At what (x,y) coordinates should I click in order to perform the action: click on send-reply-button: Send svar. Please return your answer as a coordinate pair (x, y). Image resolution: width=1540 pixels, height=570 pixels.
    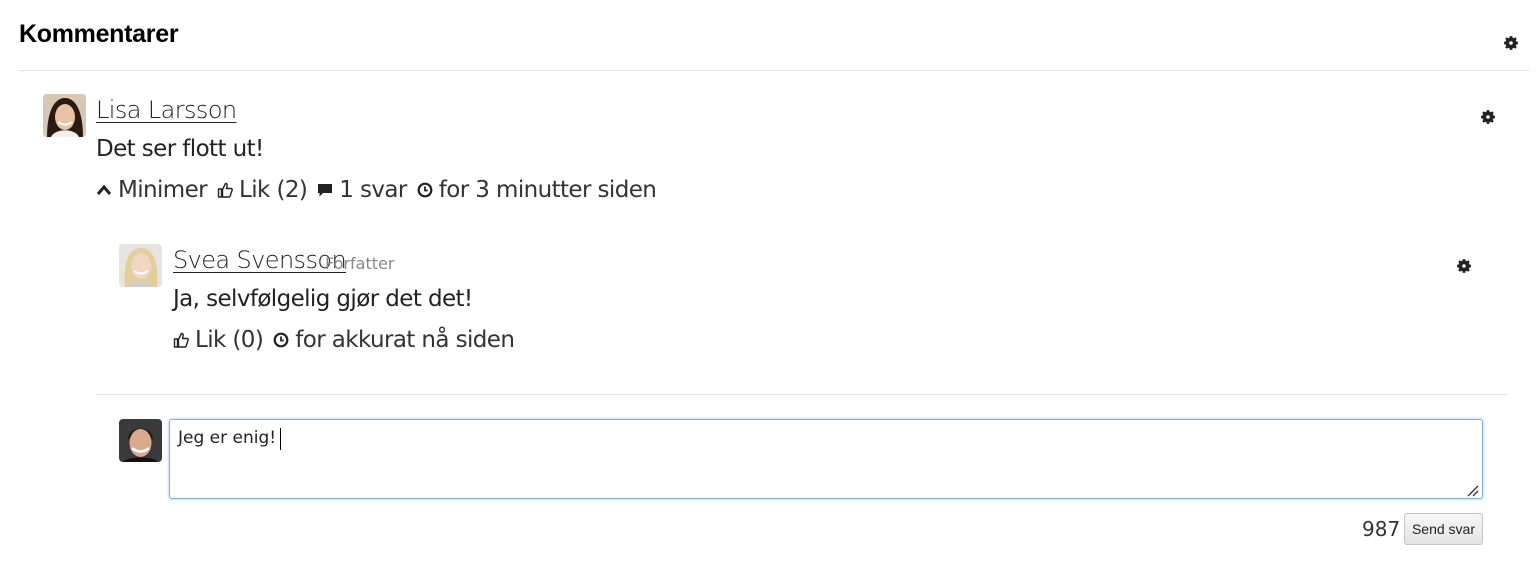
    Looking at the image, I should click on (1443, 529).